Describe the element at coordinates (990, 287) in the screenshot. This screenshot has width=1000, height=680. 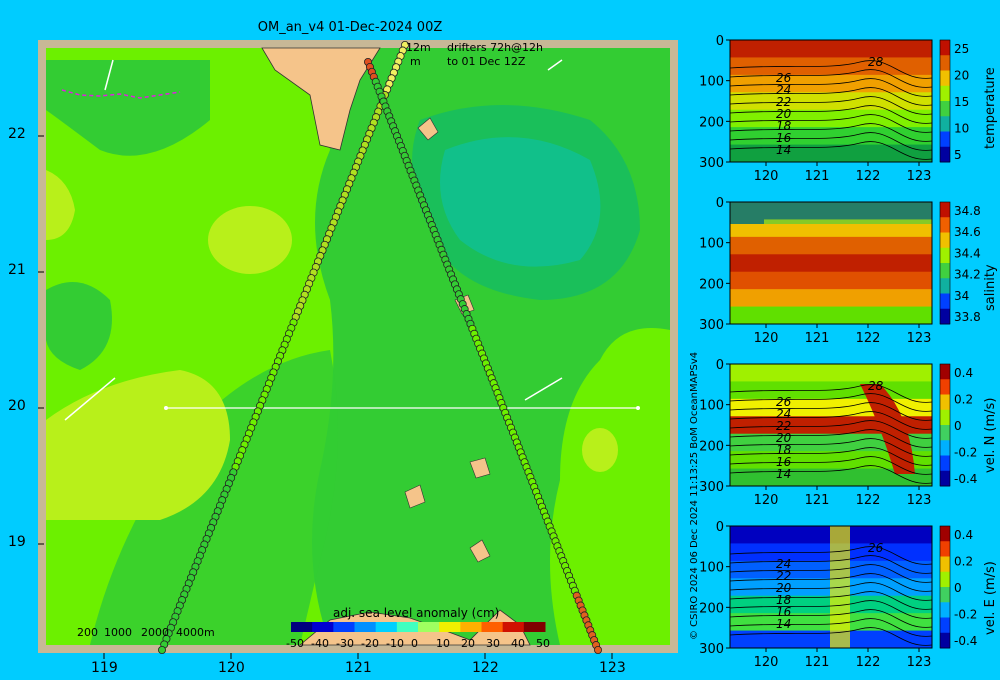
I see `panel-ylabel: salinity` at that location.